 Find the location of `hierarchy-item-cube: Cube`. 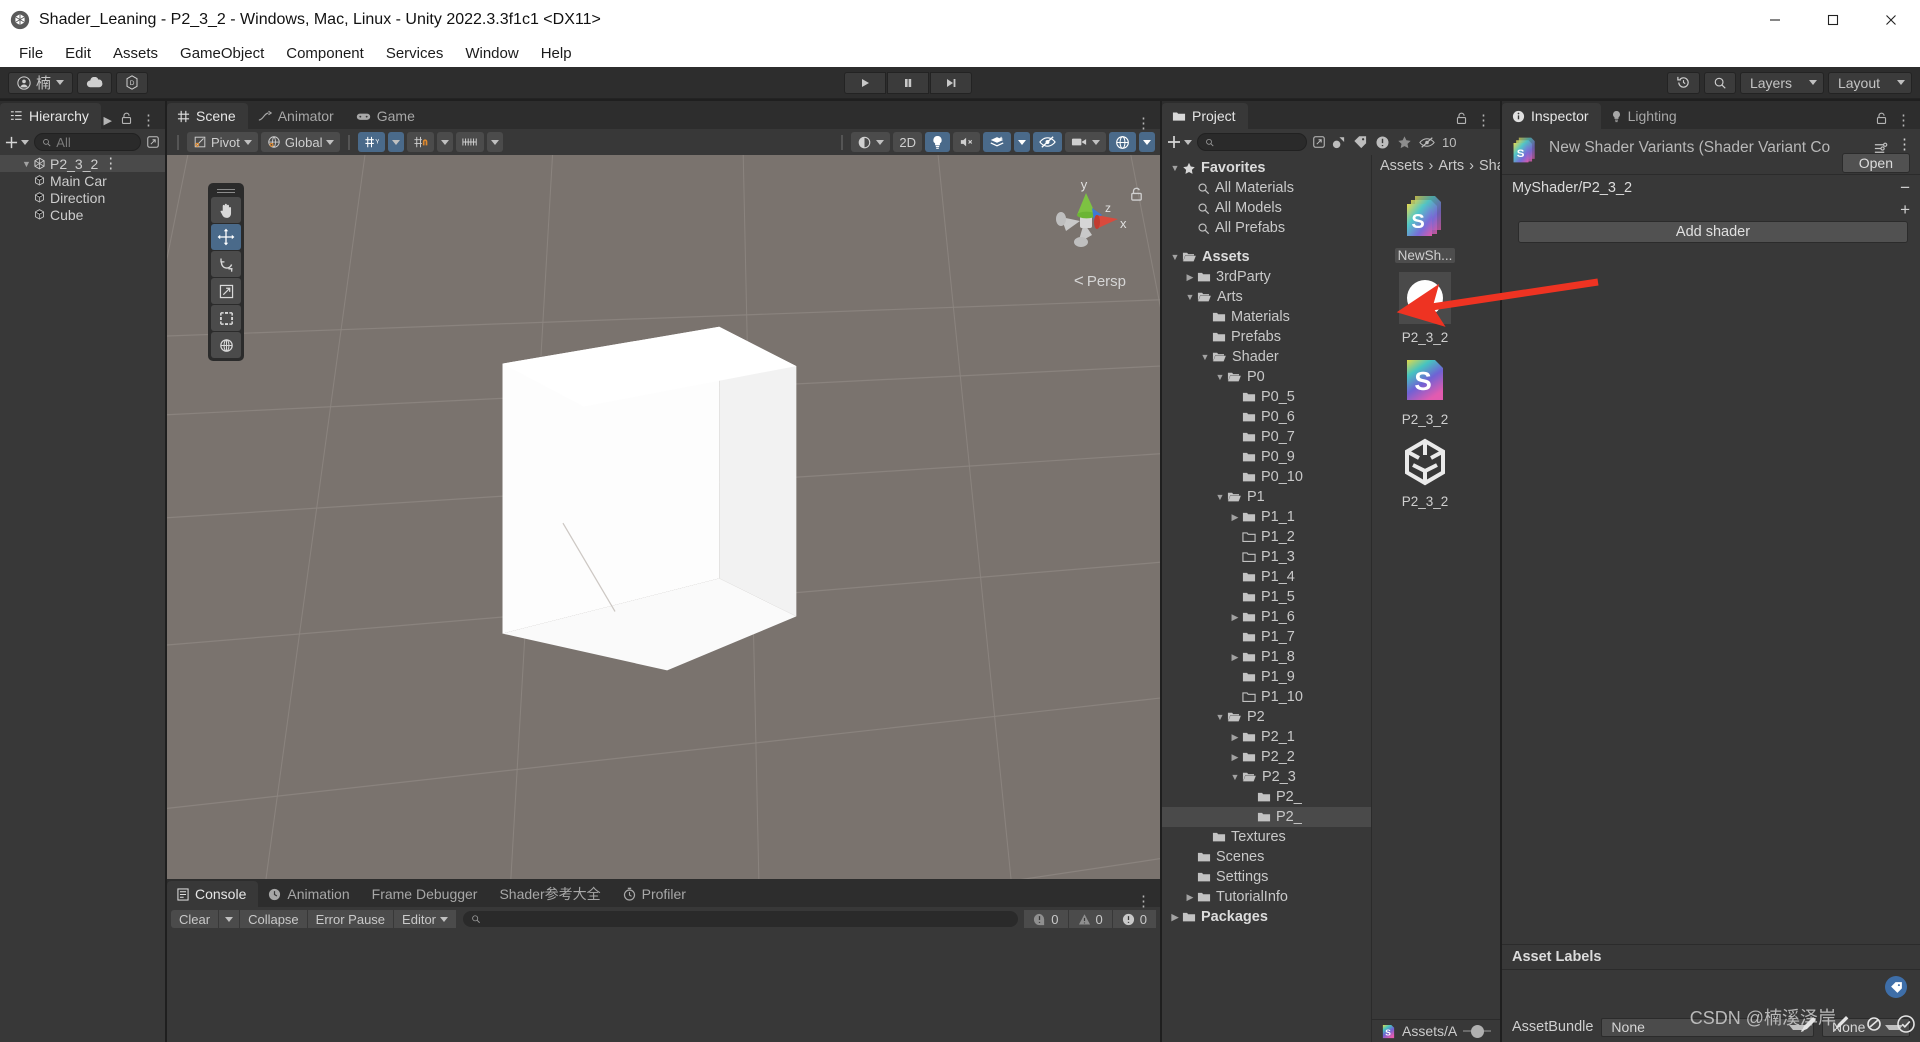

hierarchy-item-cube: Cube is located at coordinates (82, 214).